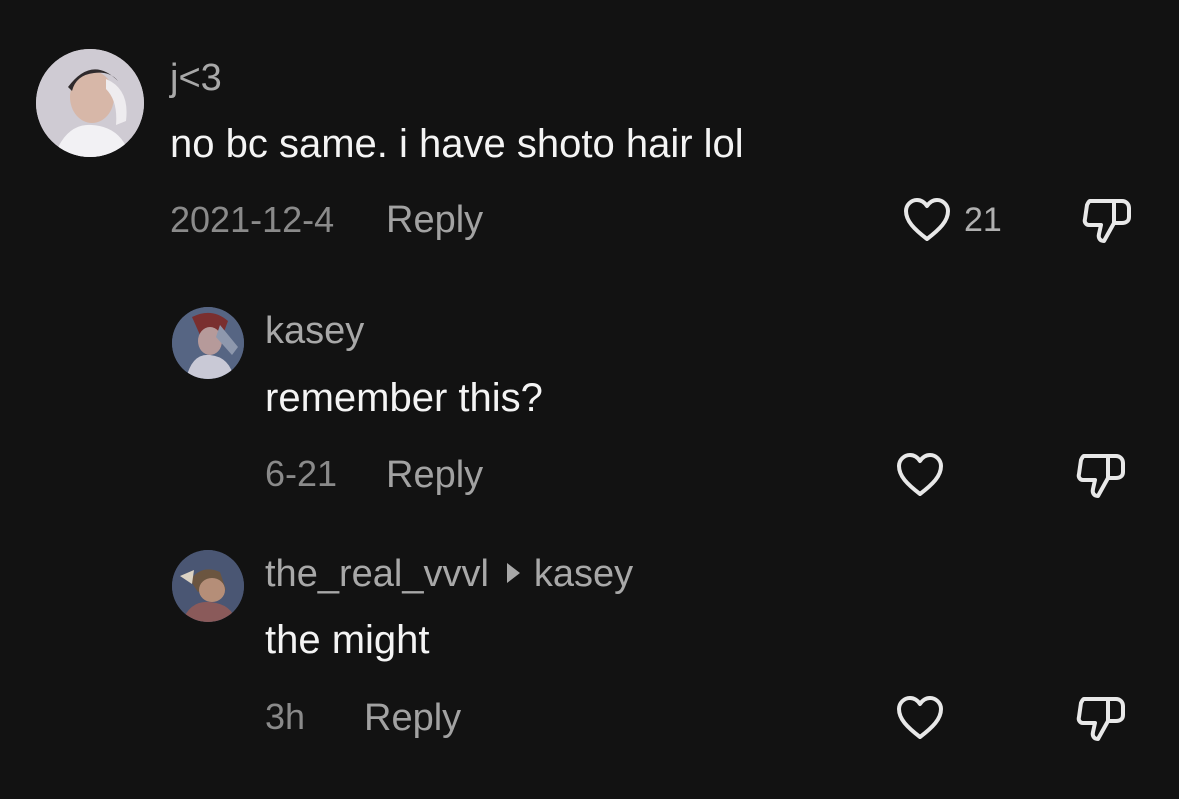 This screenshot has height=799, width=1179. Describe the element at coordinates (952, 220) in the screenshot. I see `like-button: 21` at that location.